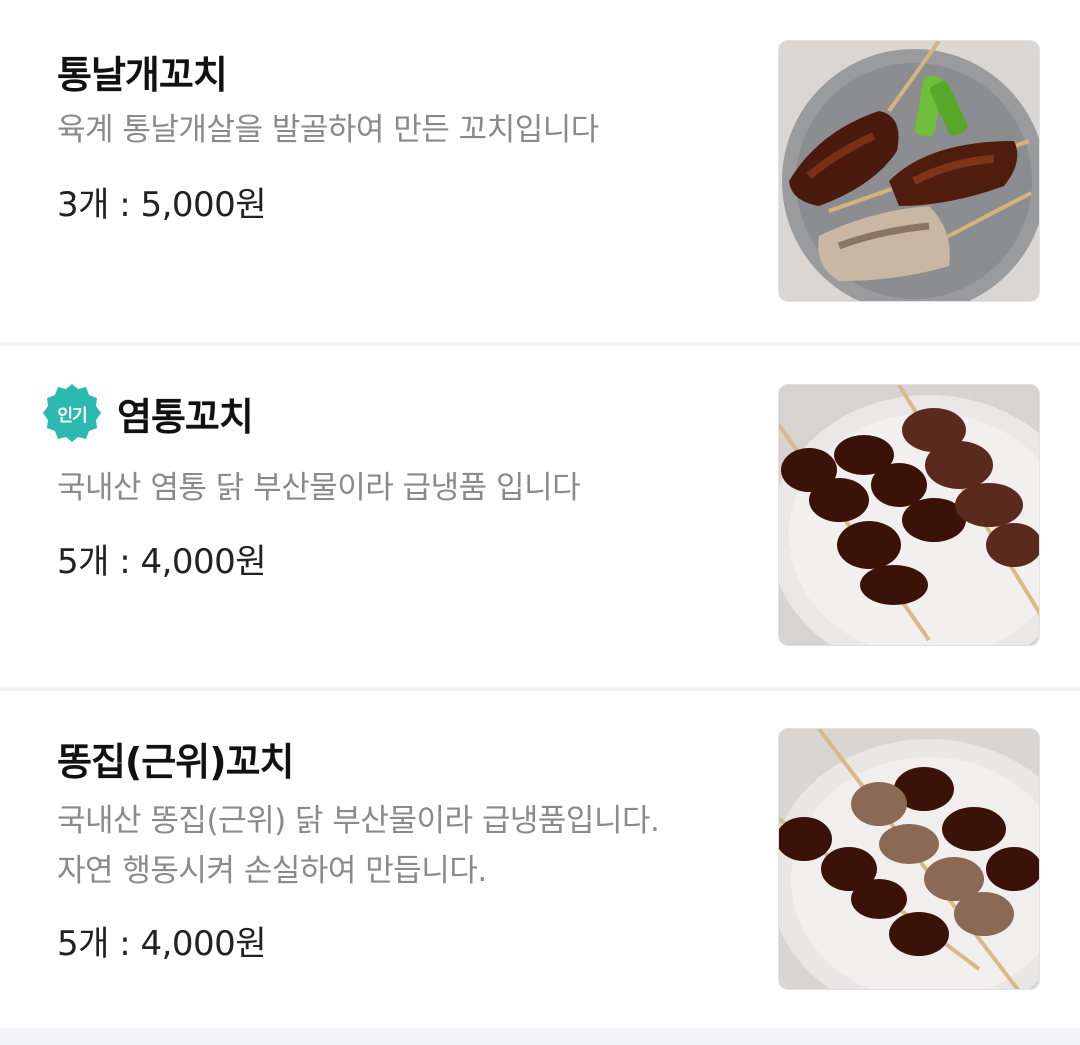 The width and height of the screenshot is (1080, 1045). What do you see at coordinates (909, 171) in the screenshot?
I see `chicken-wing-skewer-photo` at bounding box center [909, 171].